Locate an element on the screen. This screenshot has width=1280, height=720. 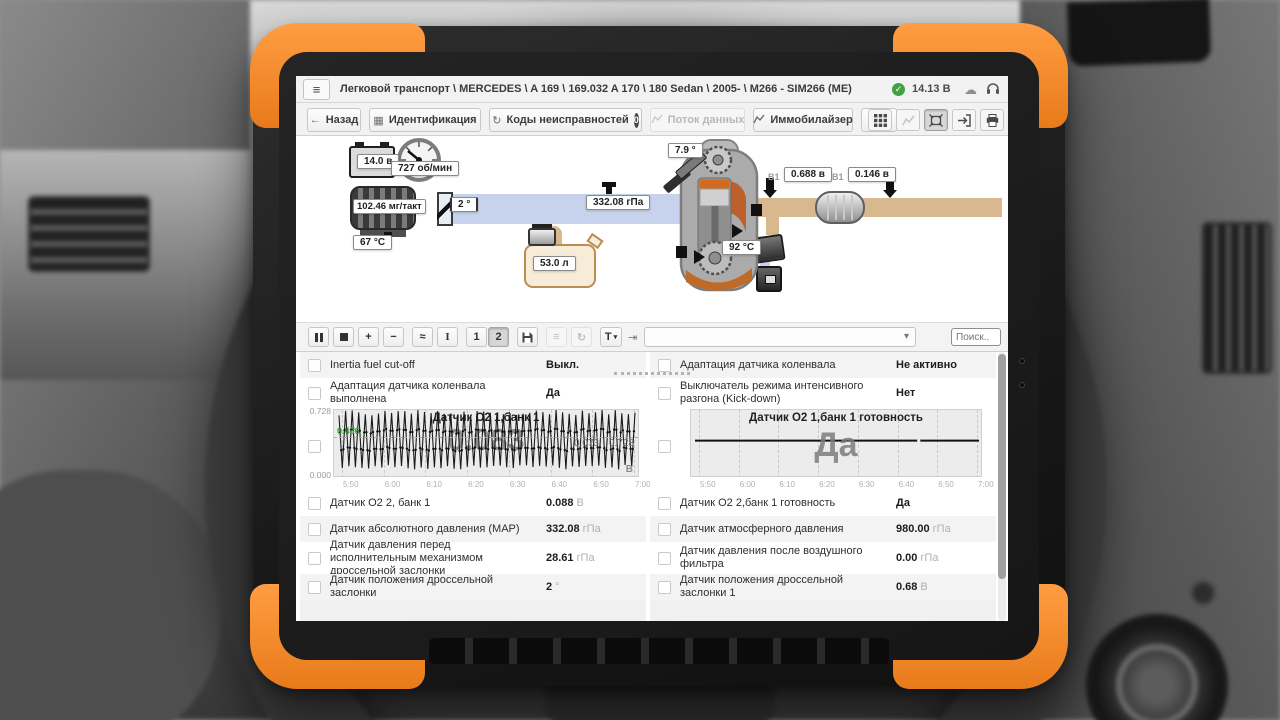
refresh-icon: ↻ is located at coordinates (497, 120).